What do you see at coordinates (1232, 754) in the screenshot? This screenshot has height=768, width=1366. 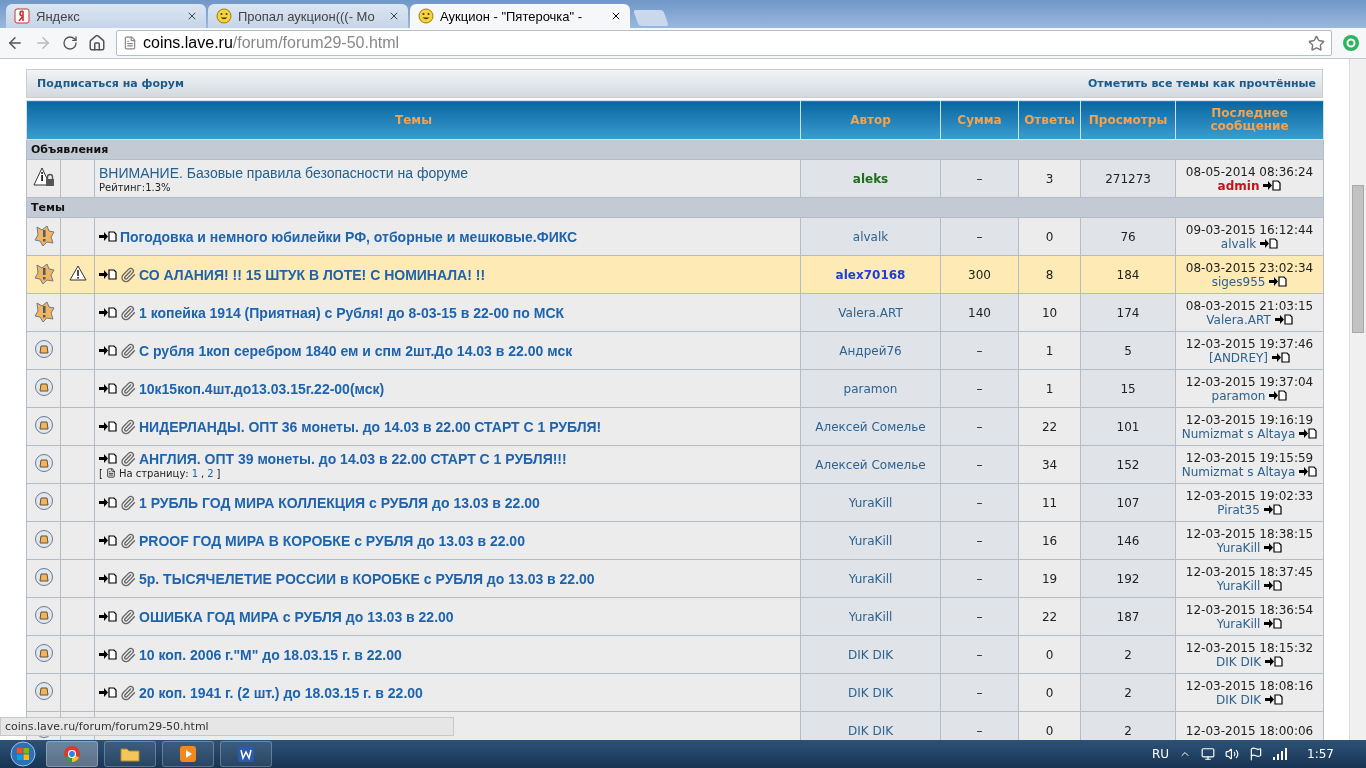 I see `volume-icon` at bounding box center [1232, 754].